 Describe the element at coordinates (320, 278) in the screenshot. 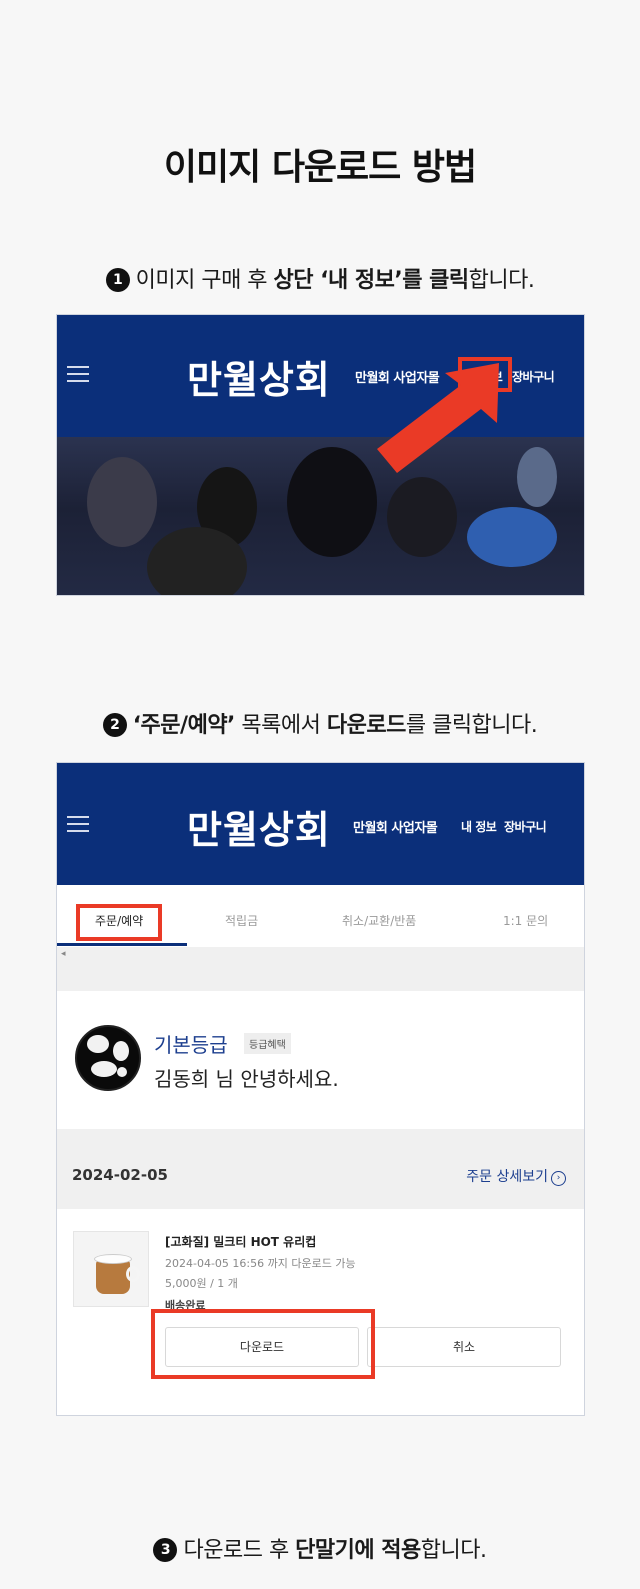

I see `step-1-instruction: 1 이미지 구매 후 상단 ‘내 정보’를 클릭합니다.` at that location.